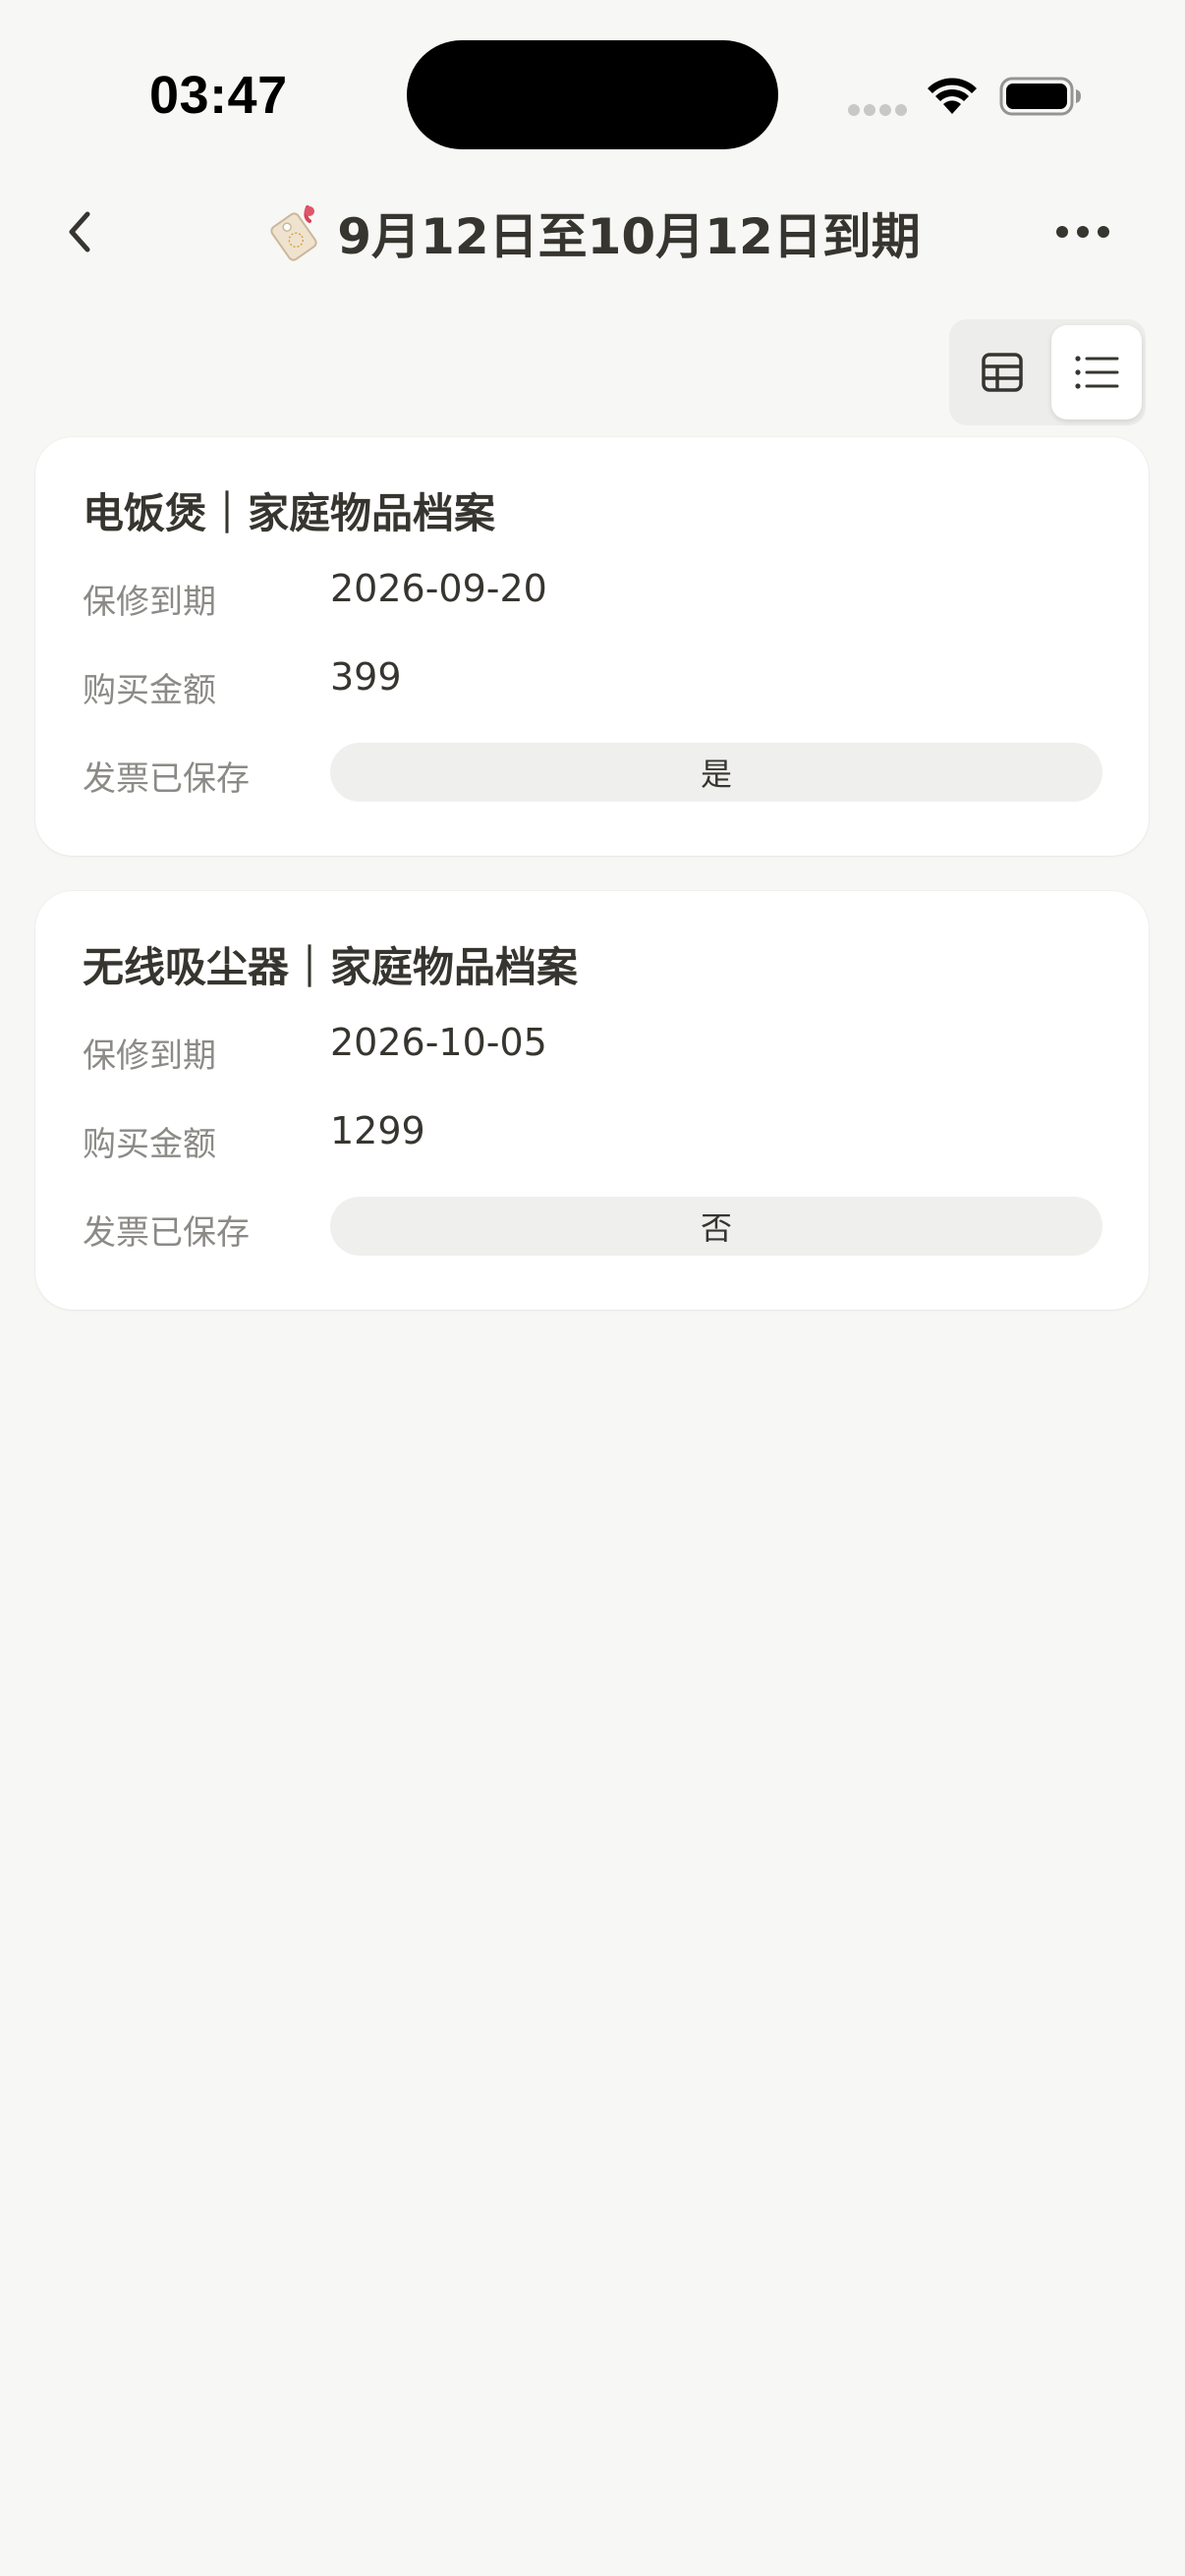 The width and height of the screenshot is (1185, 2576). I want to click on title-wrap: 9月12日至10月12日到期, so click(592, 232).